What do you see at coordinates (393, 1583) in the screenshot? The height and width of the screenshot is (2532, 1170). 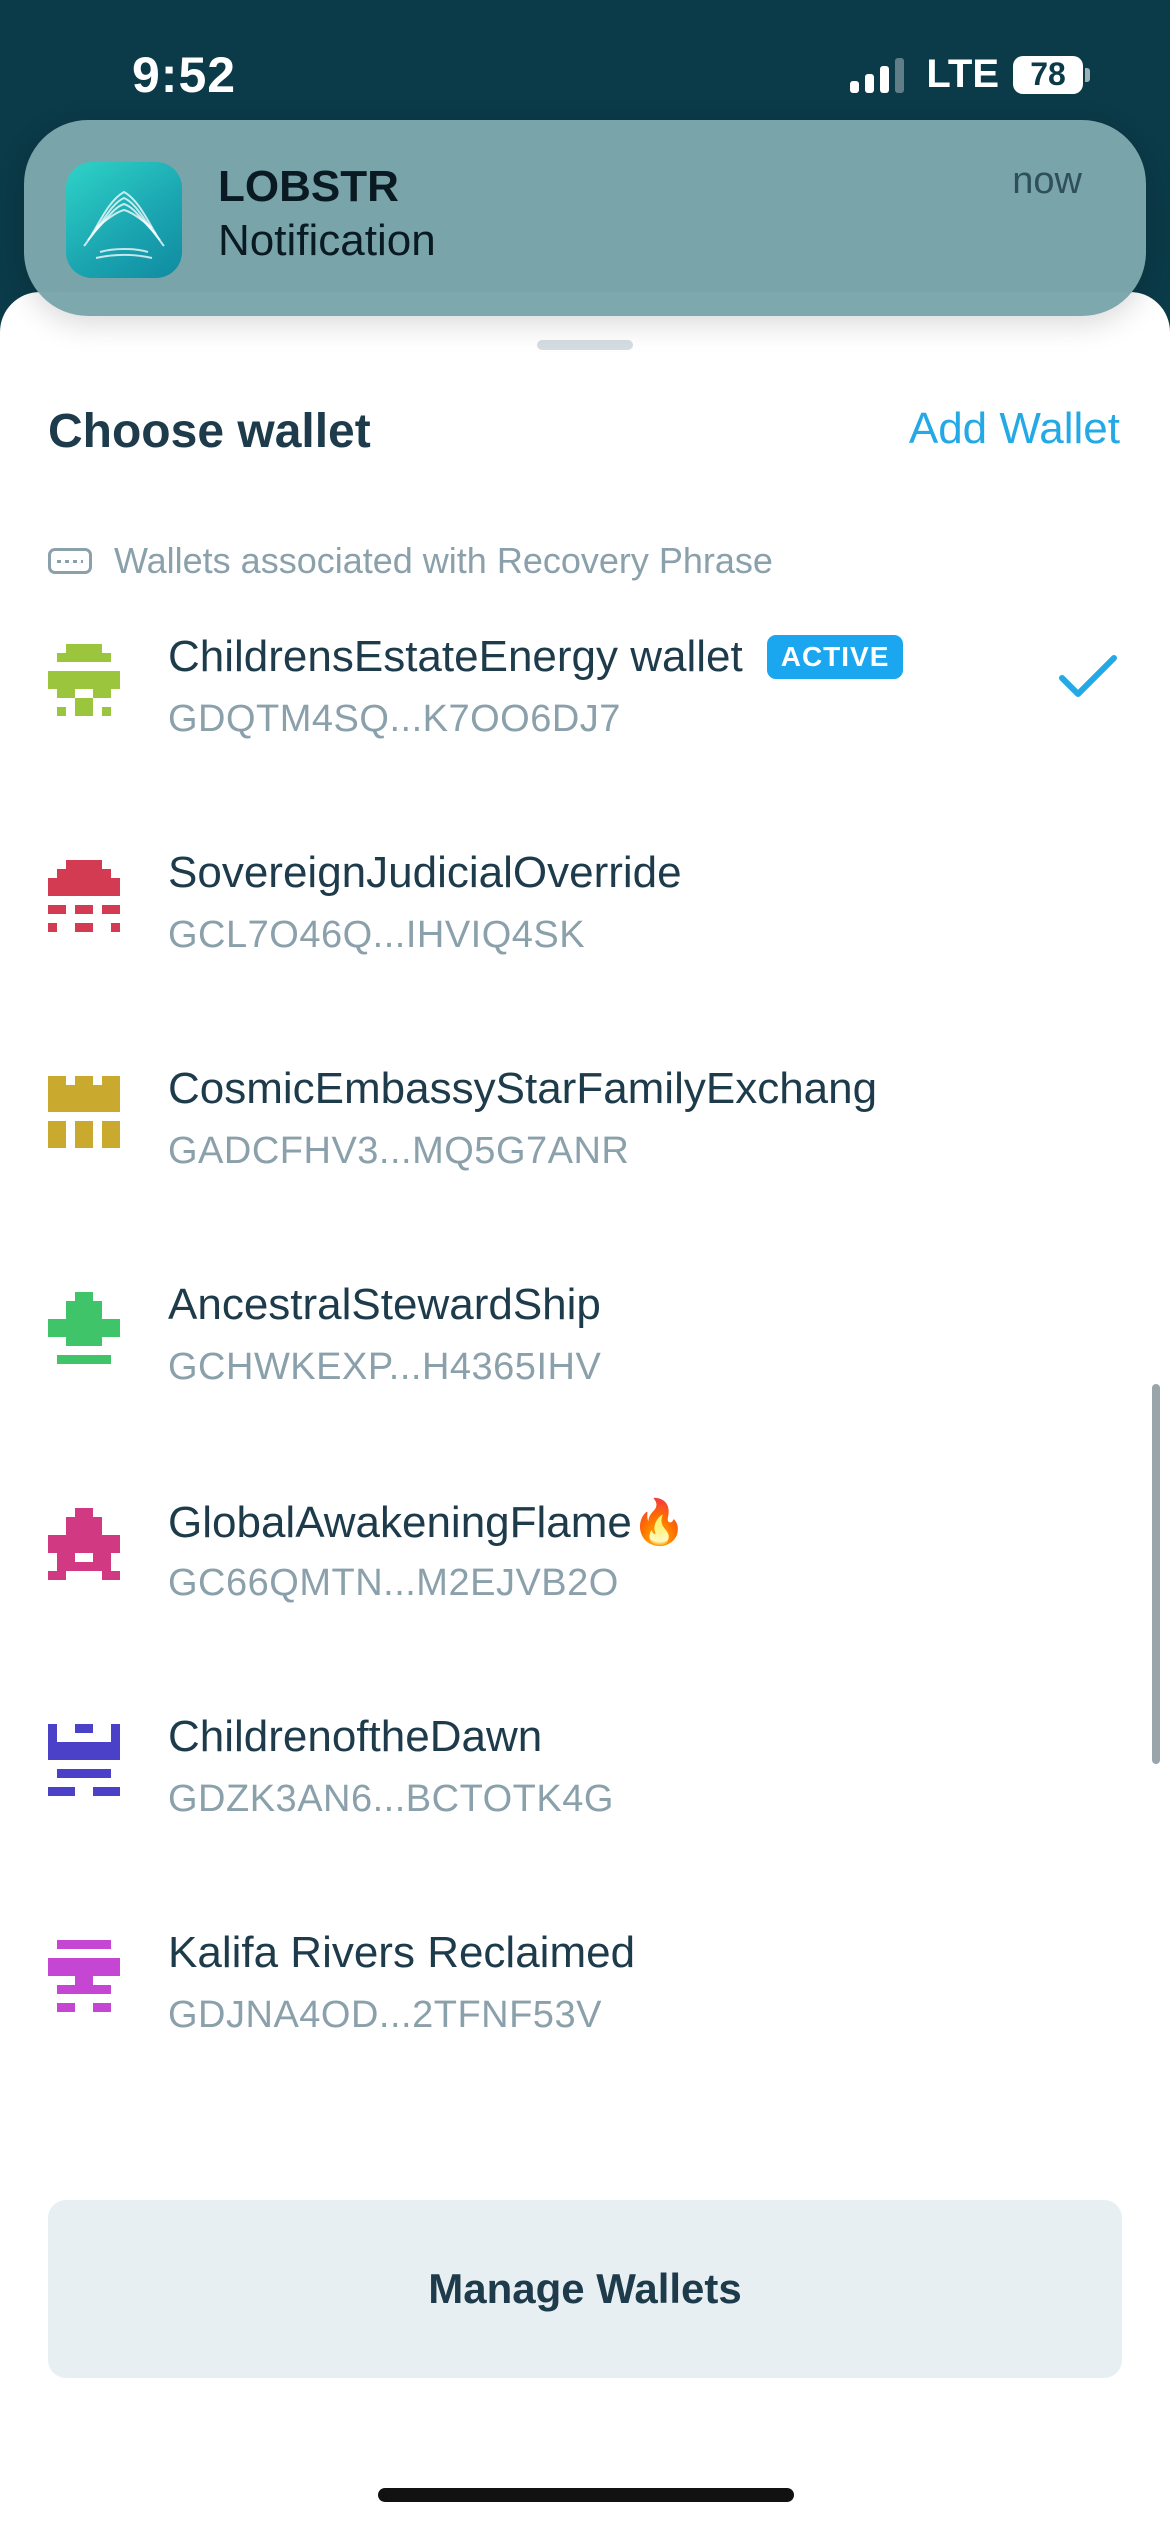 I see `wallet-address: GC66QMTN...M2EJVB2O` at bounding box center [393, 1583].